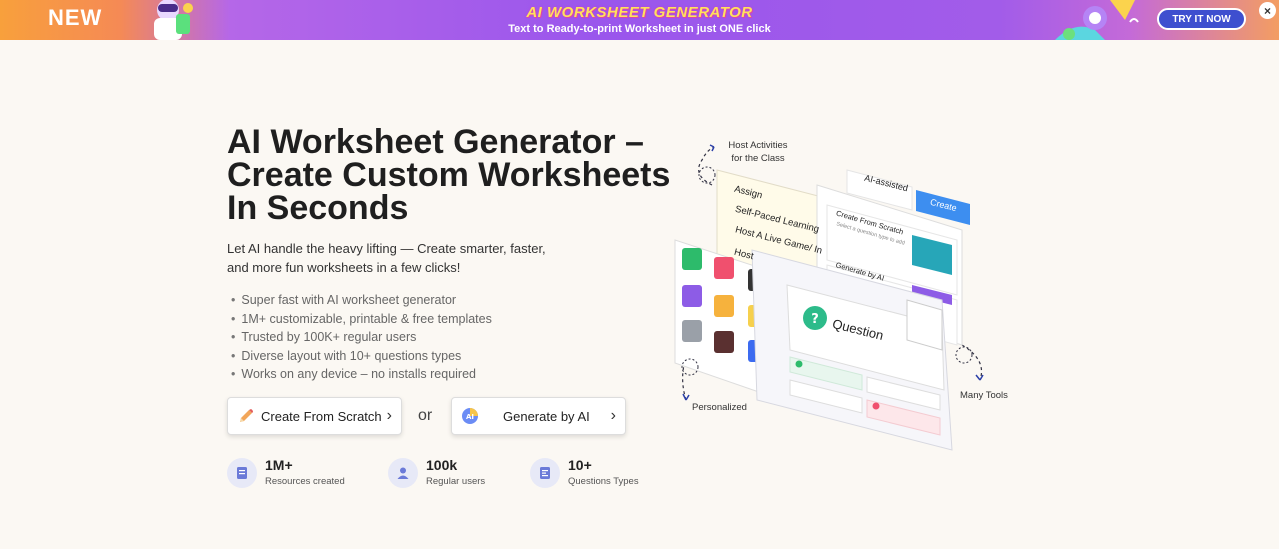  I want to click on svg-text: AI, so click(470, 417).